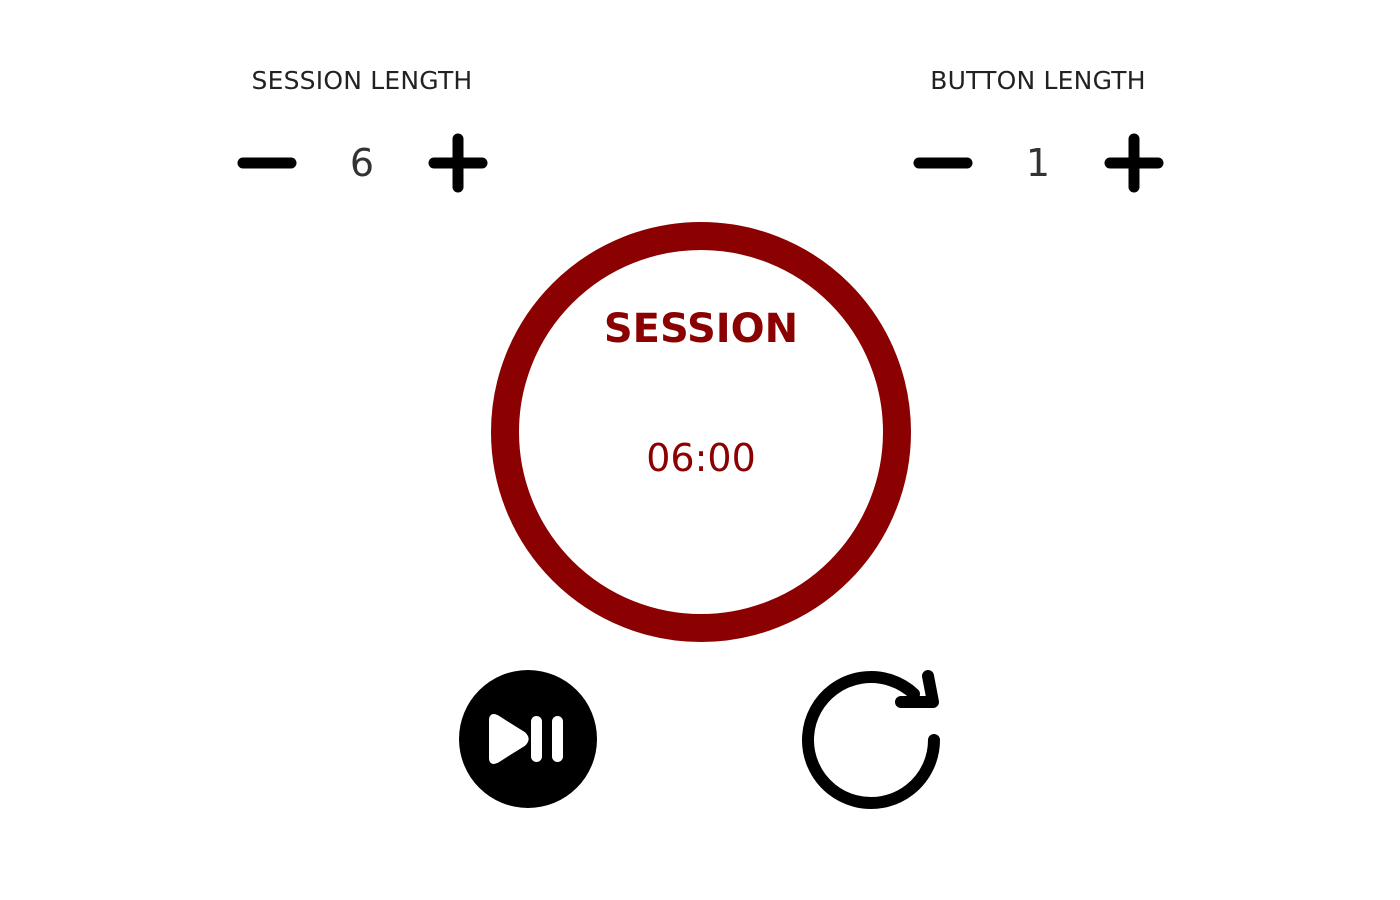 The width and height of the screenshot is (1400, 900). I want to click on timer-display: SESSION 06:00, so click(701, 432).